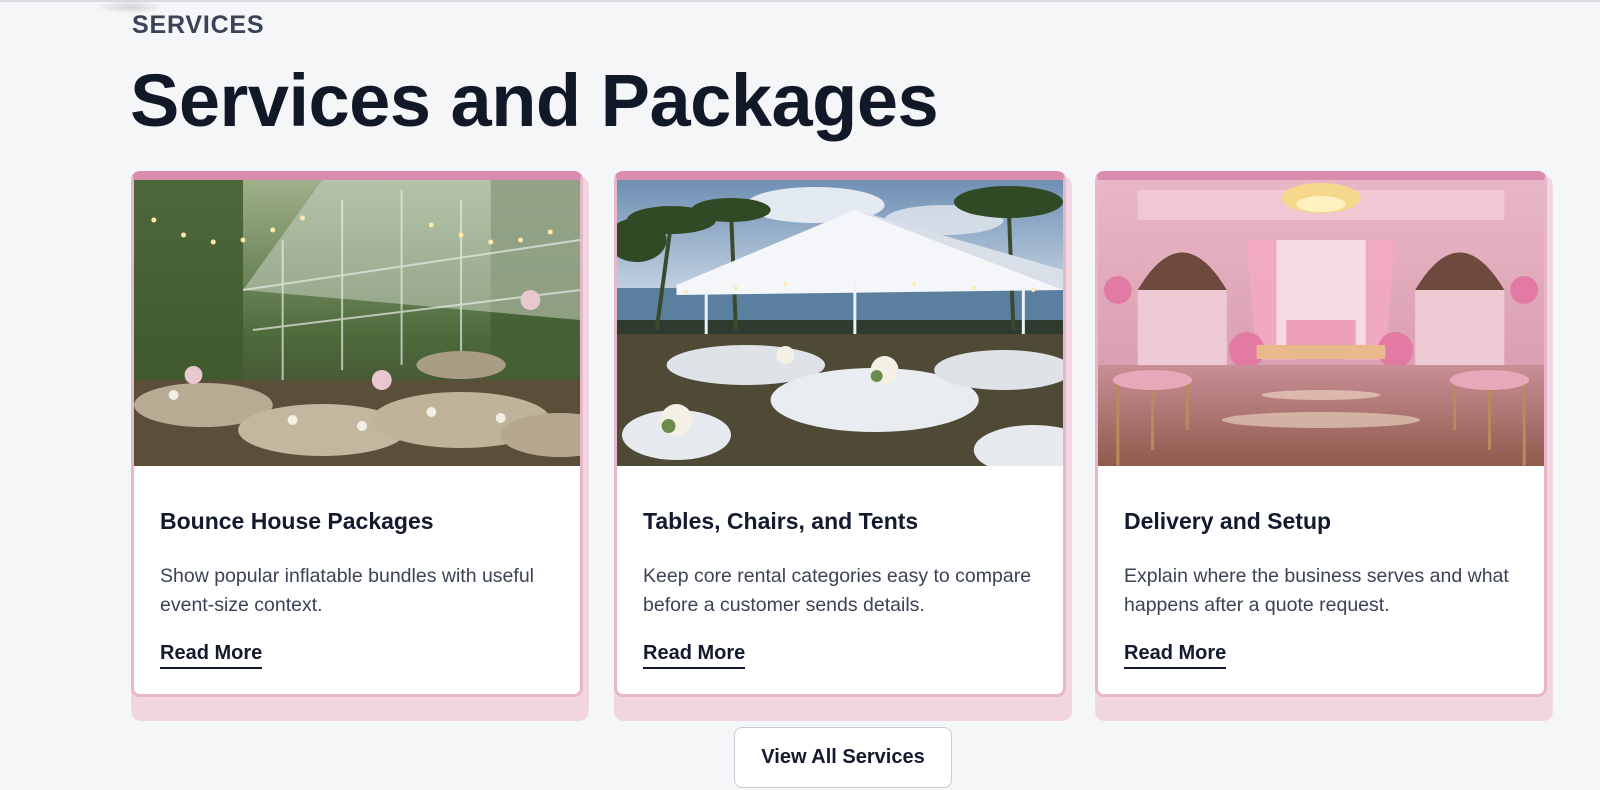  What do you see at coordinates (843, 757) in the screenshot?
I see `view-all-services-button: View All Services` at bounding box center [843, 757].